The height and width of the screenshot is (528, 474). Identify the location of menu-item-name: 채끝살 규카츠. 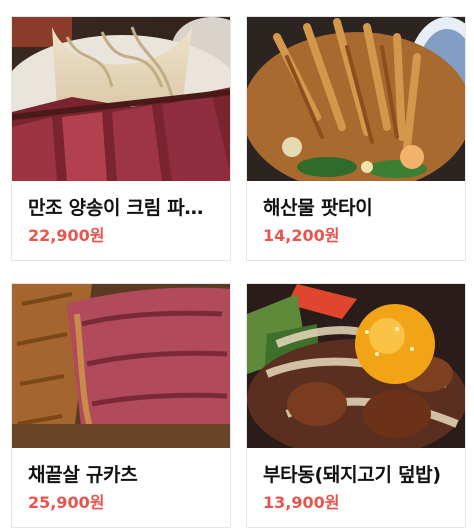
(83, 475).